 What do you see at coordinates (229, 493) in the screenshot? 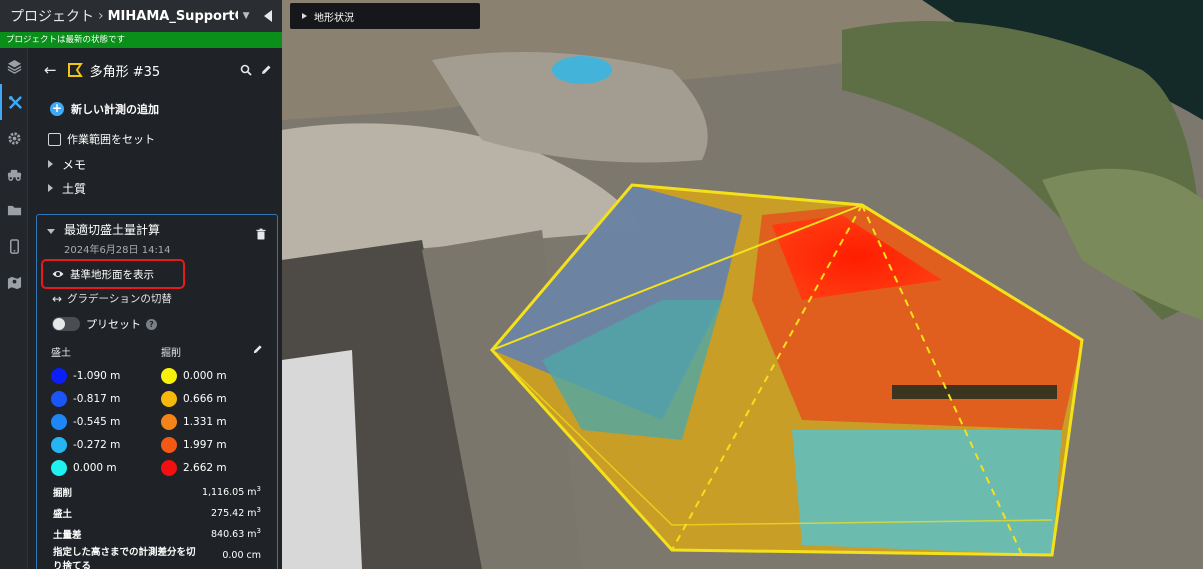
I see `stat-value: 1,116.05 m` at bounding box center [229, 493].